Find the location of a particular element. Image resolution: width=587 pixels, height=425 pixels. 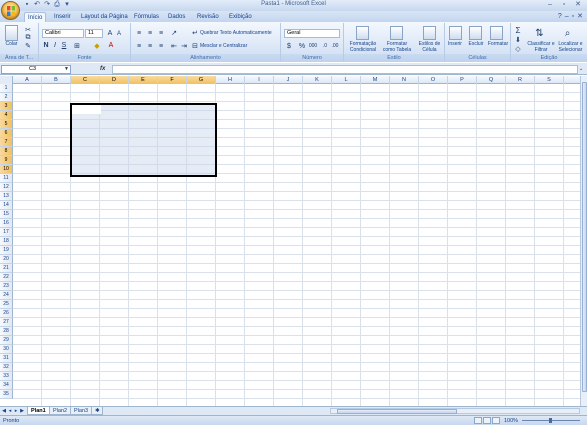

column-header-g: G is located at coordinates (201, 80).